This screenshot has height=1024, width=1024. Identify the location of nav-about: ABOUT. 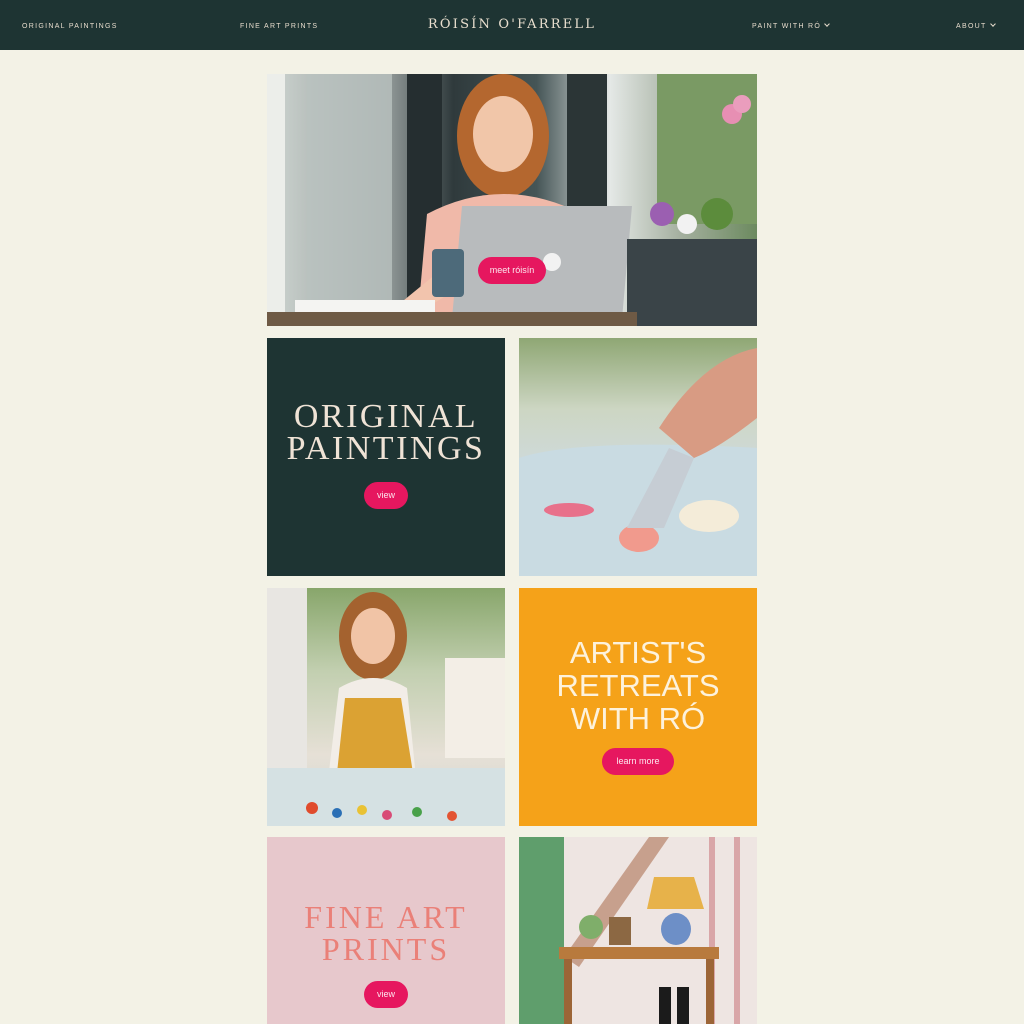
(976, 25).